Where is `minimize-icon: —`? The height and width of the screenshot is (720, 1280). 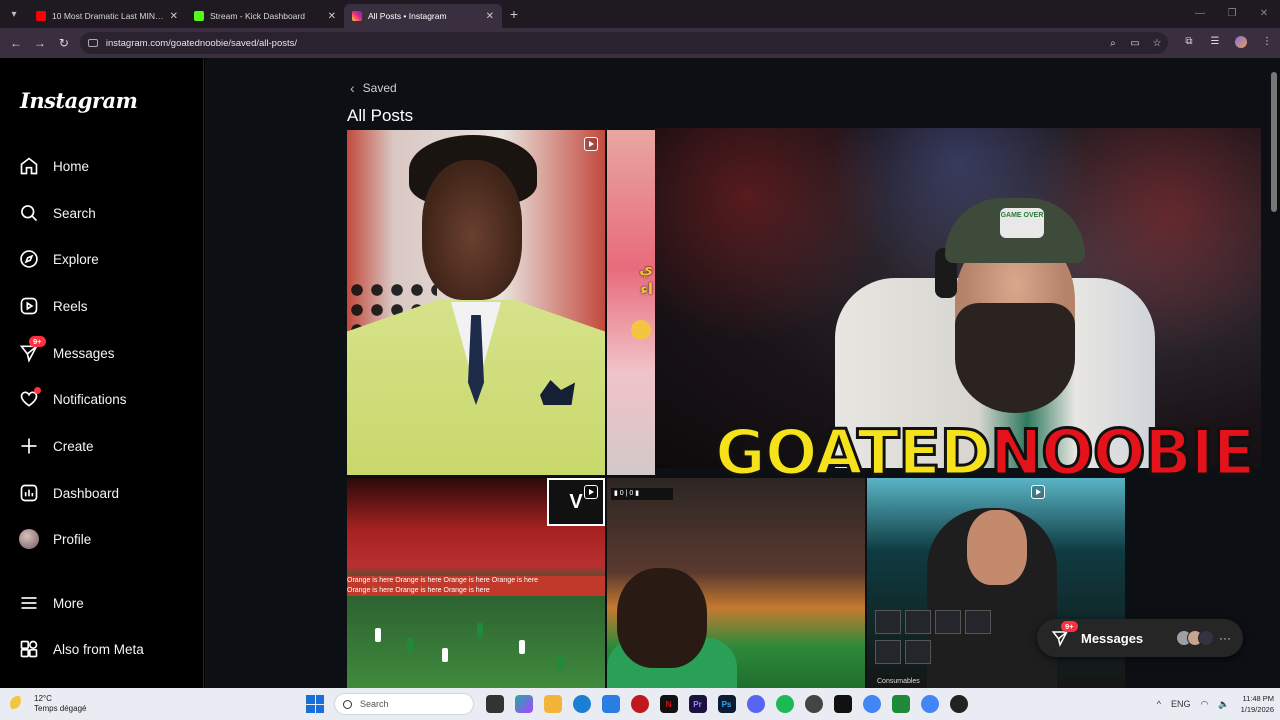 minimize-icon: — is located at coordinates (1200, 14).